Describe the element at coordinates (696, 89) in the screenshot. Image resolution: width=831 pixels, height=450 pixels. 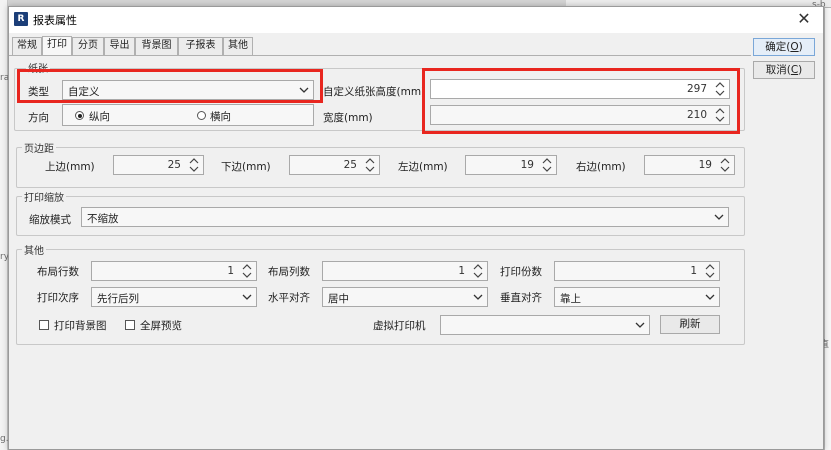
I see `custom-height-value: 297` at that location.